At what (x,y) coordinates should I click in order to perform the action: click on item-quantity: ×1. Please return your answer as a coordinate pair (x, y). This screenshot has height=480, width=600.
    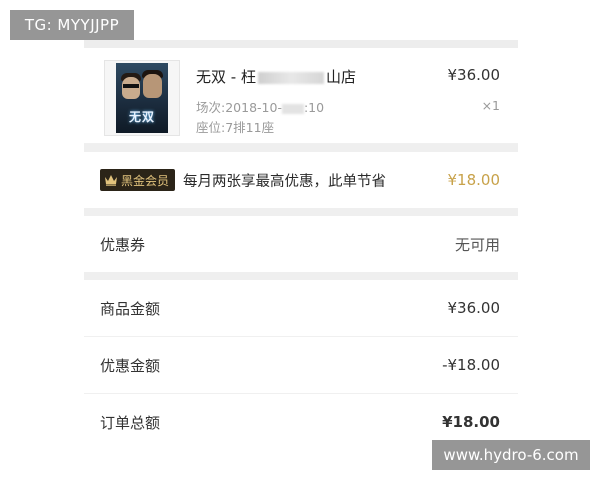
    Looking at the image, I should click on (490, 105).